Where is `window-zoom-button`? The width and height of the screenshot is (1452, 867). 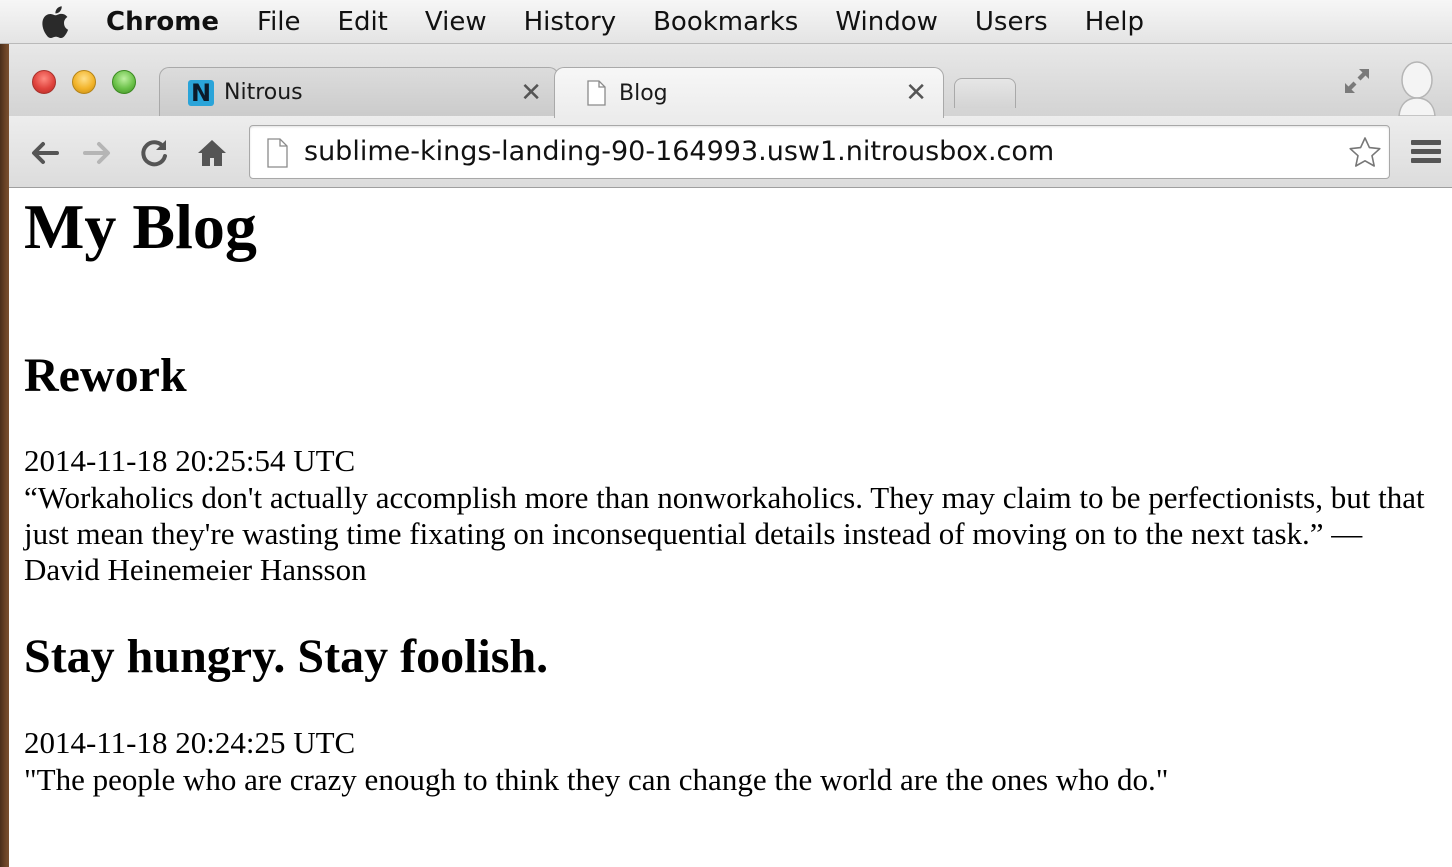 window-zoom-button is located at coordinates (124, 82).